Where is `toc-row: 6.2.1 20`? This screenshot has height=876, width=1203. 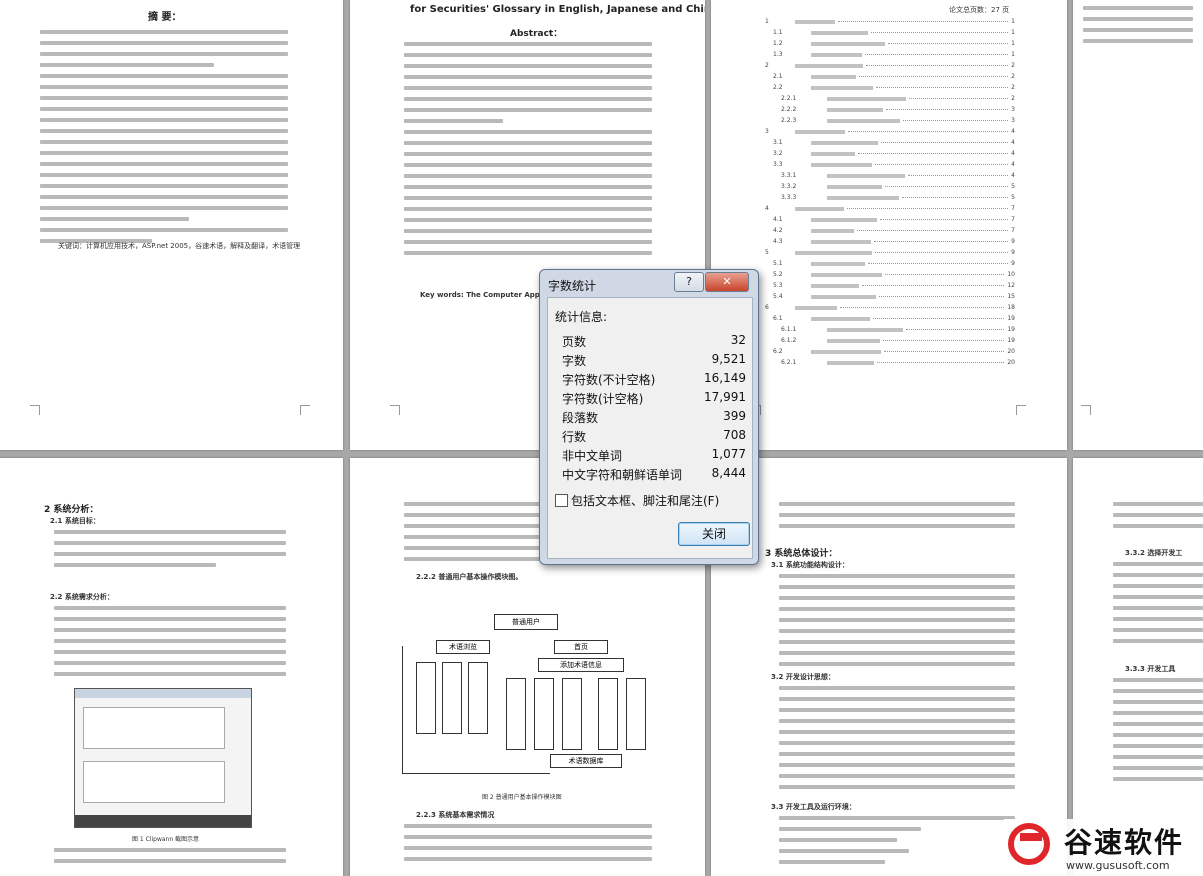 toc-row: 6.2.1 20 is located at coordinates (890, 362).